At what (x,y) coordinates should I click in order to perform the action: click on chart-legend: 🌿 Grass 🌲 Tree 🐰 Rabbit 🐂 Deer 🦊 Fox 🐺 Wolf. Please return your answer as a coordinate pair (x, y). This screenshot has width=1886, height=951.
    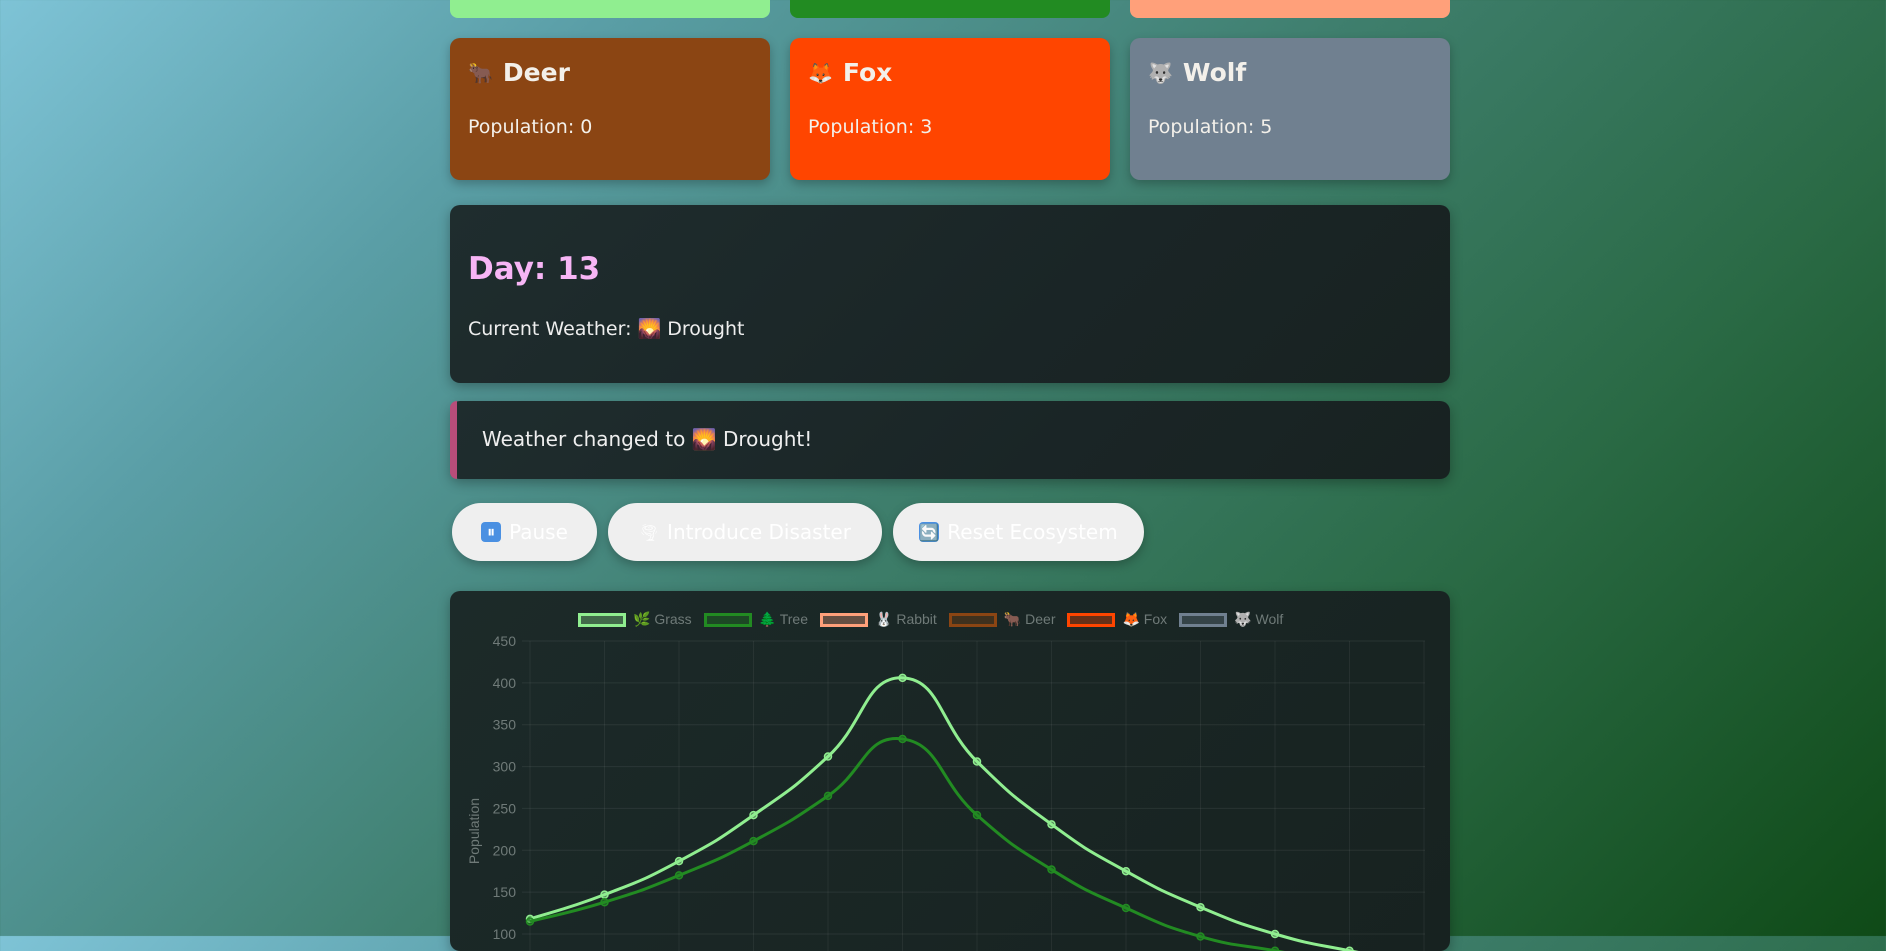
    Looking at the image, I should click on (932, 619).